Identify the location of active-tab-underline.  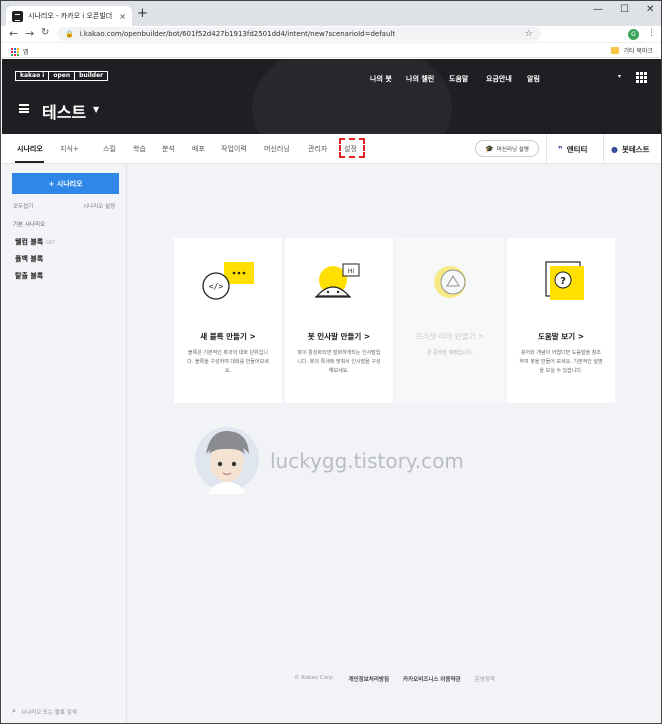
(29, 162).